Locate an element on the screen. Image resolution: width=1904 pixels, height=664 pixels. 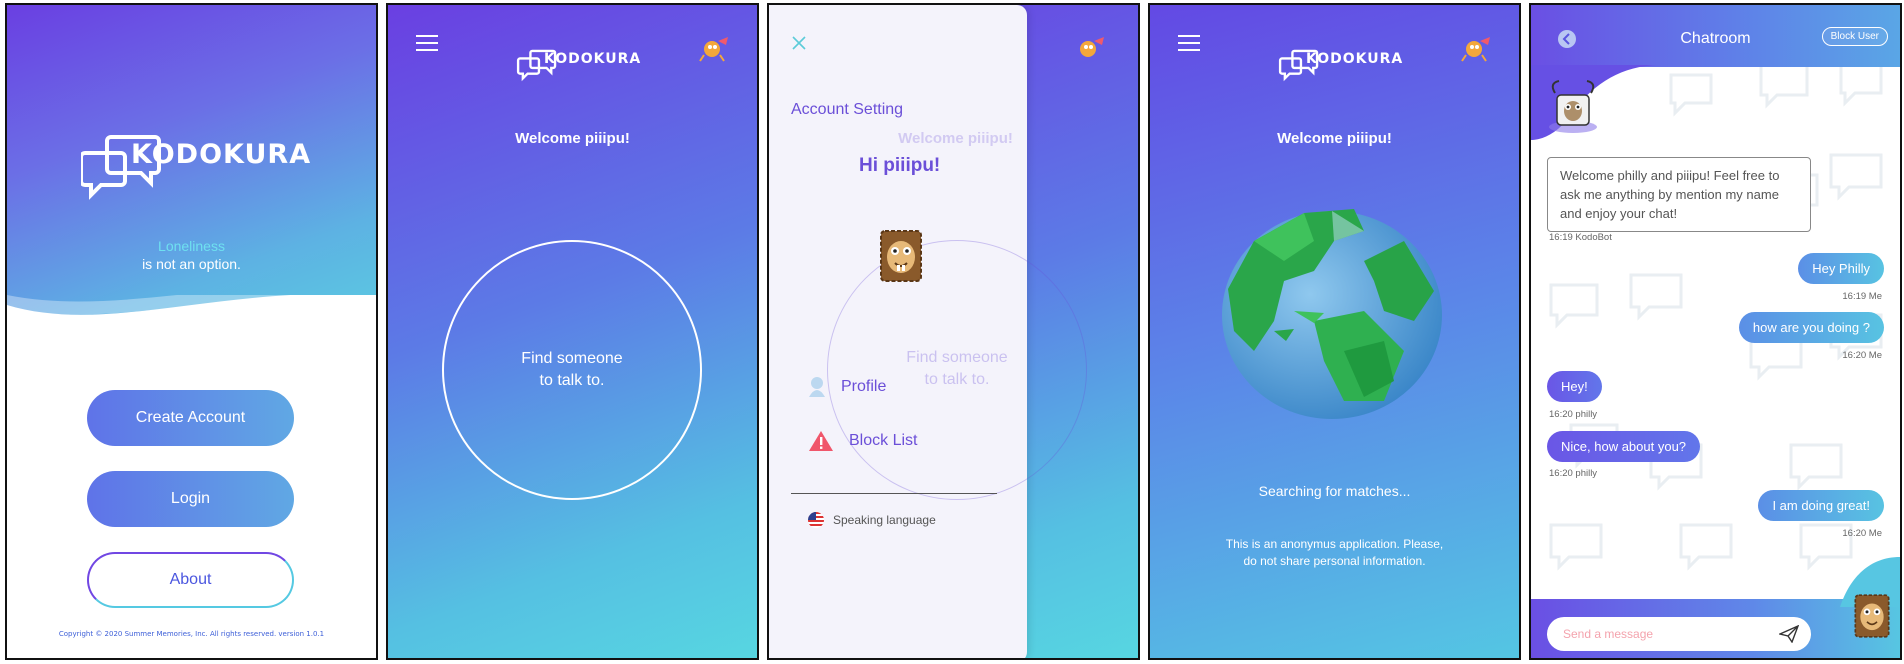
faded-find-line1: Find someone is located at coordinates (957, 357).